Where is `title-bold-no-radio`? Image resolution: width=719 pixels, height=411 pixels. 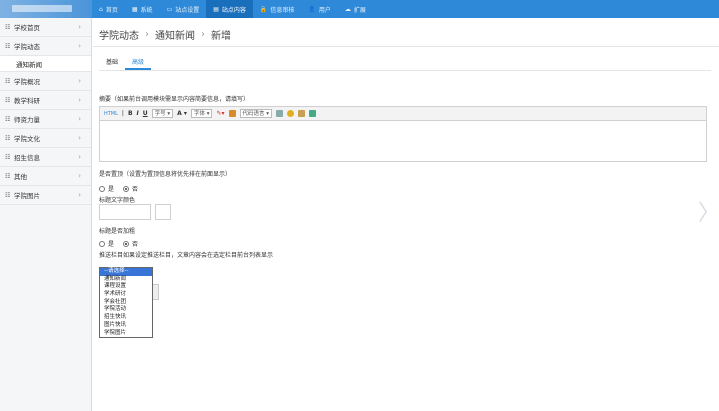
title-bold-no-radio is located at coordinates (126, 243).